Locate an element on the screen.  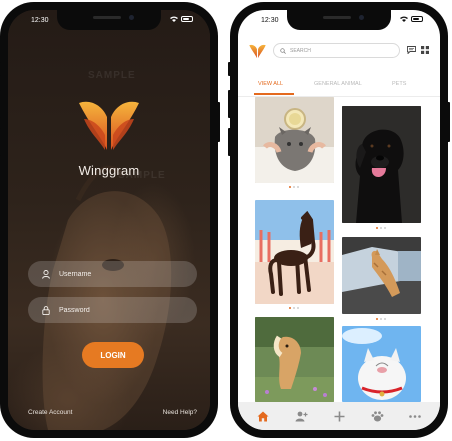
paw-icon is located at coordinates (377, 416).